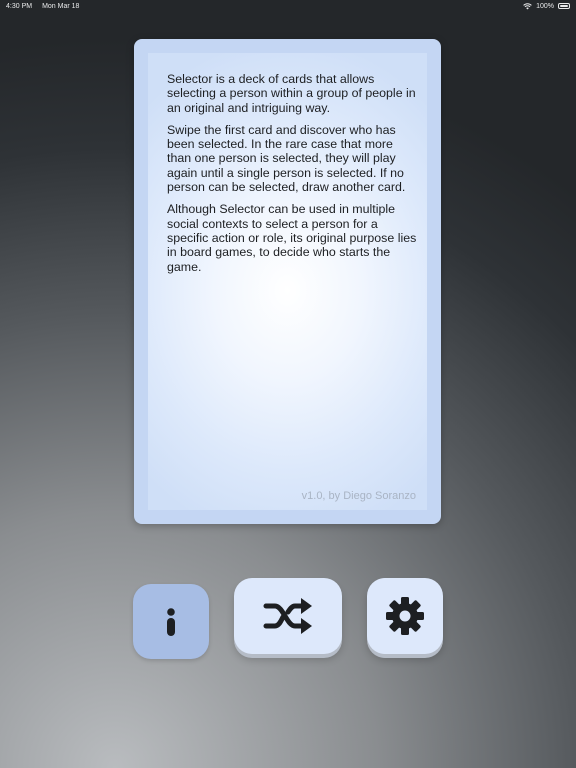  I want to click on wifi-icon, so click(527, 6).